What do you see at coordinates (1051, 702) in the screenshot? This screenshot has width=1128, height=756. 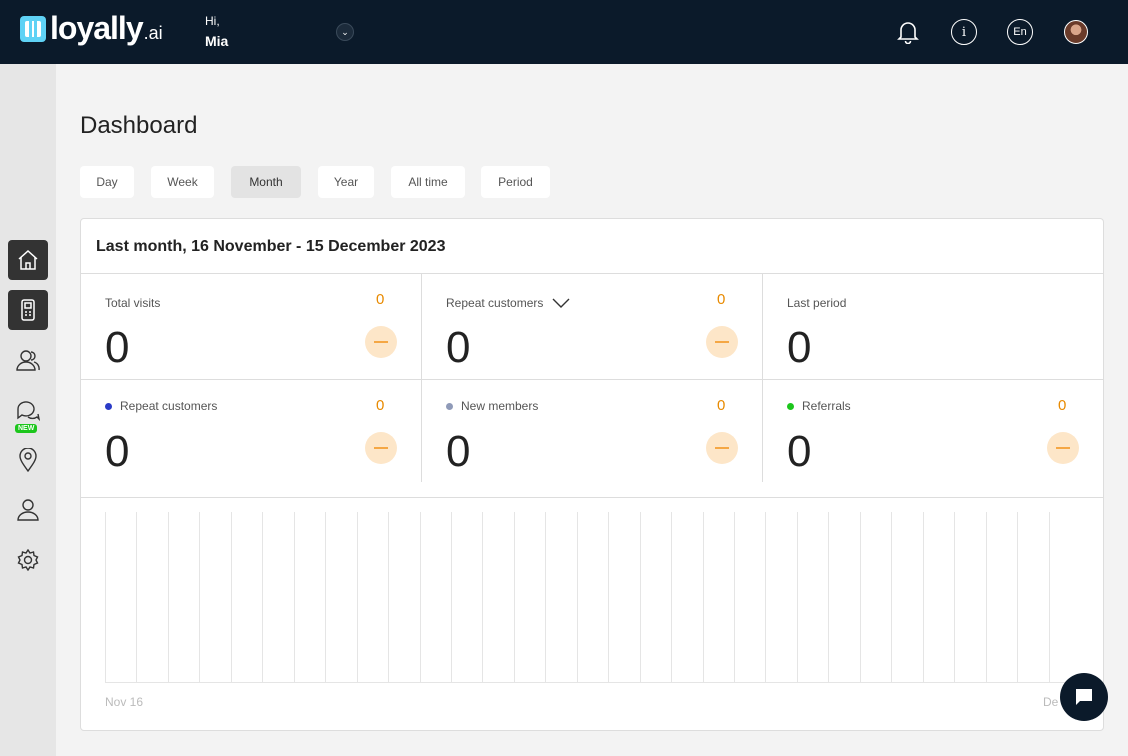 I see `x-tick-label-end: De` at bounding box center [1051, 702].